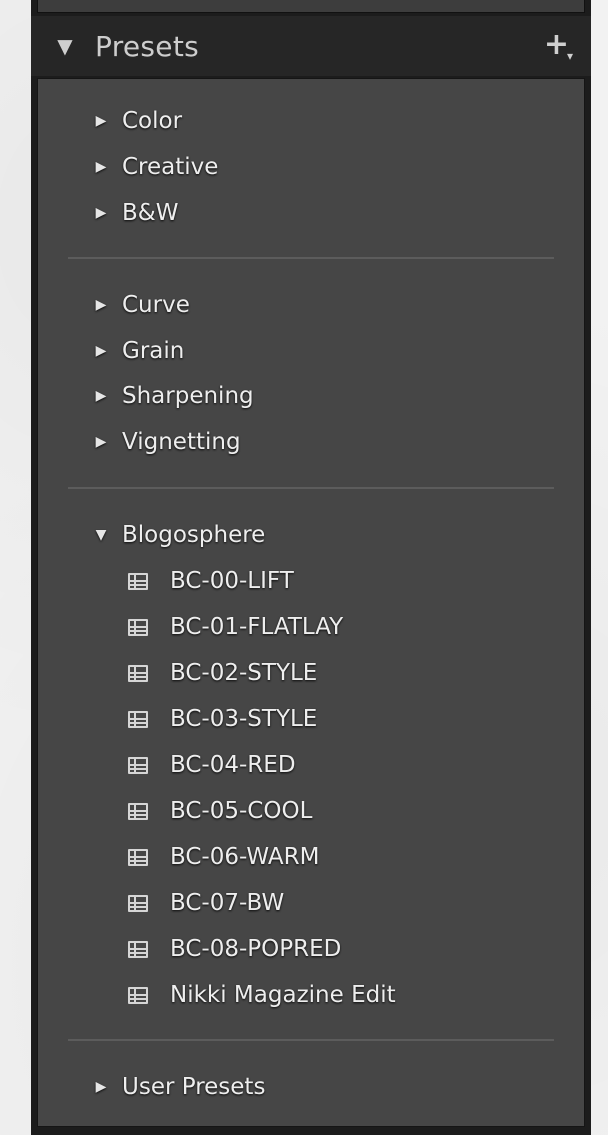  Describe the element at coordinates (244, 719) in the screenshot. I see `preset-label: BC-03-STYLE` at that location.